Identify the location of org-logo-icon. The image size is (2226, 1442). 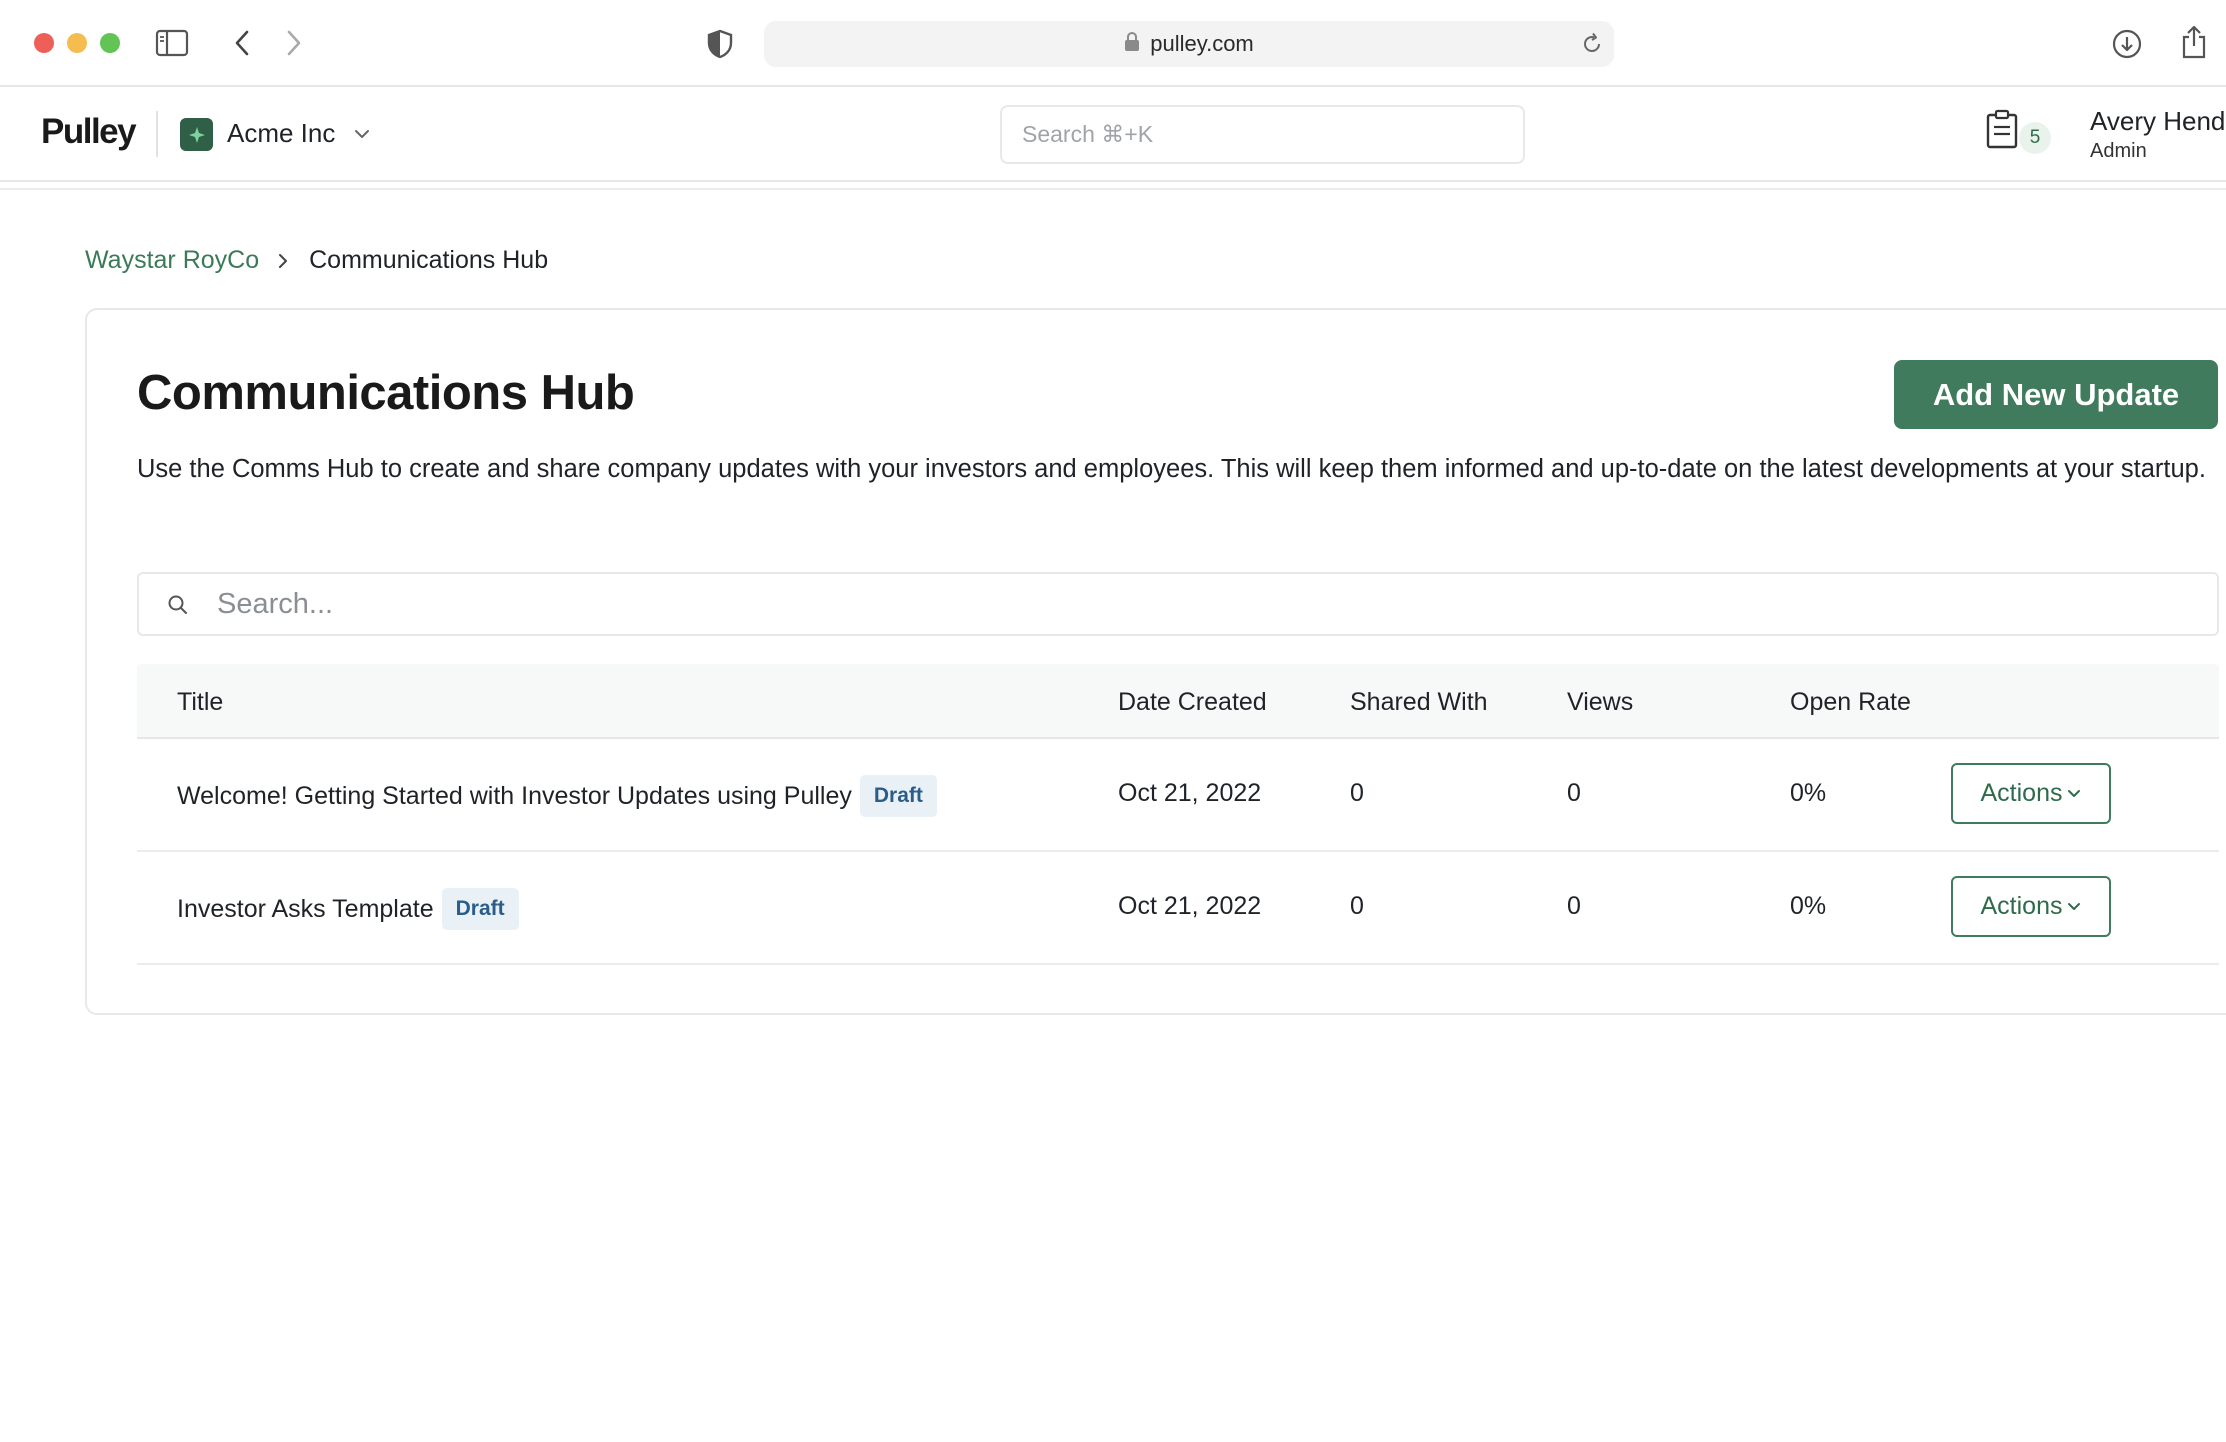
(196, 134).